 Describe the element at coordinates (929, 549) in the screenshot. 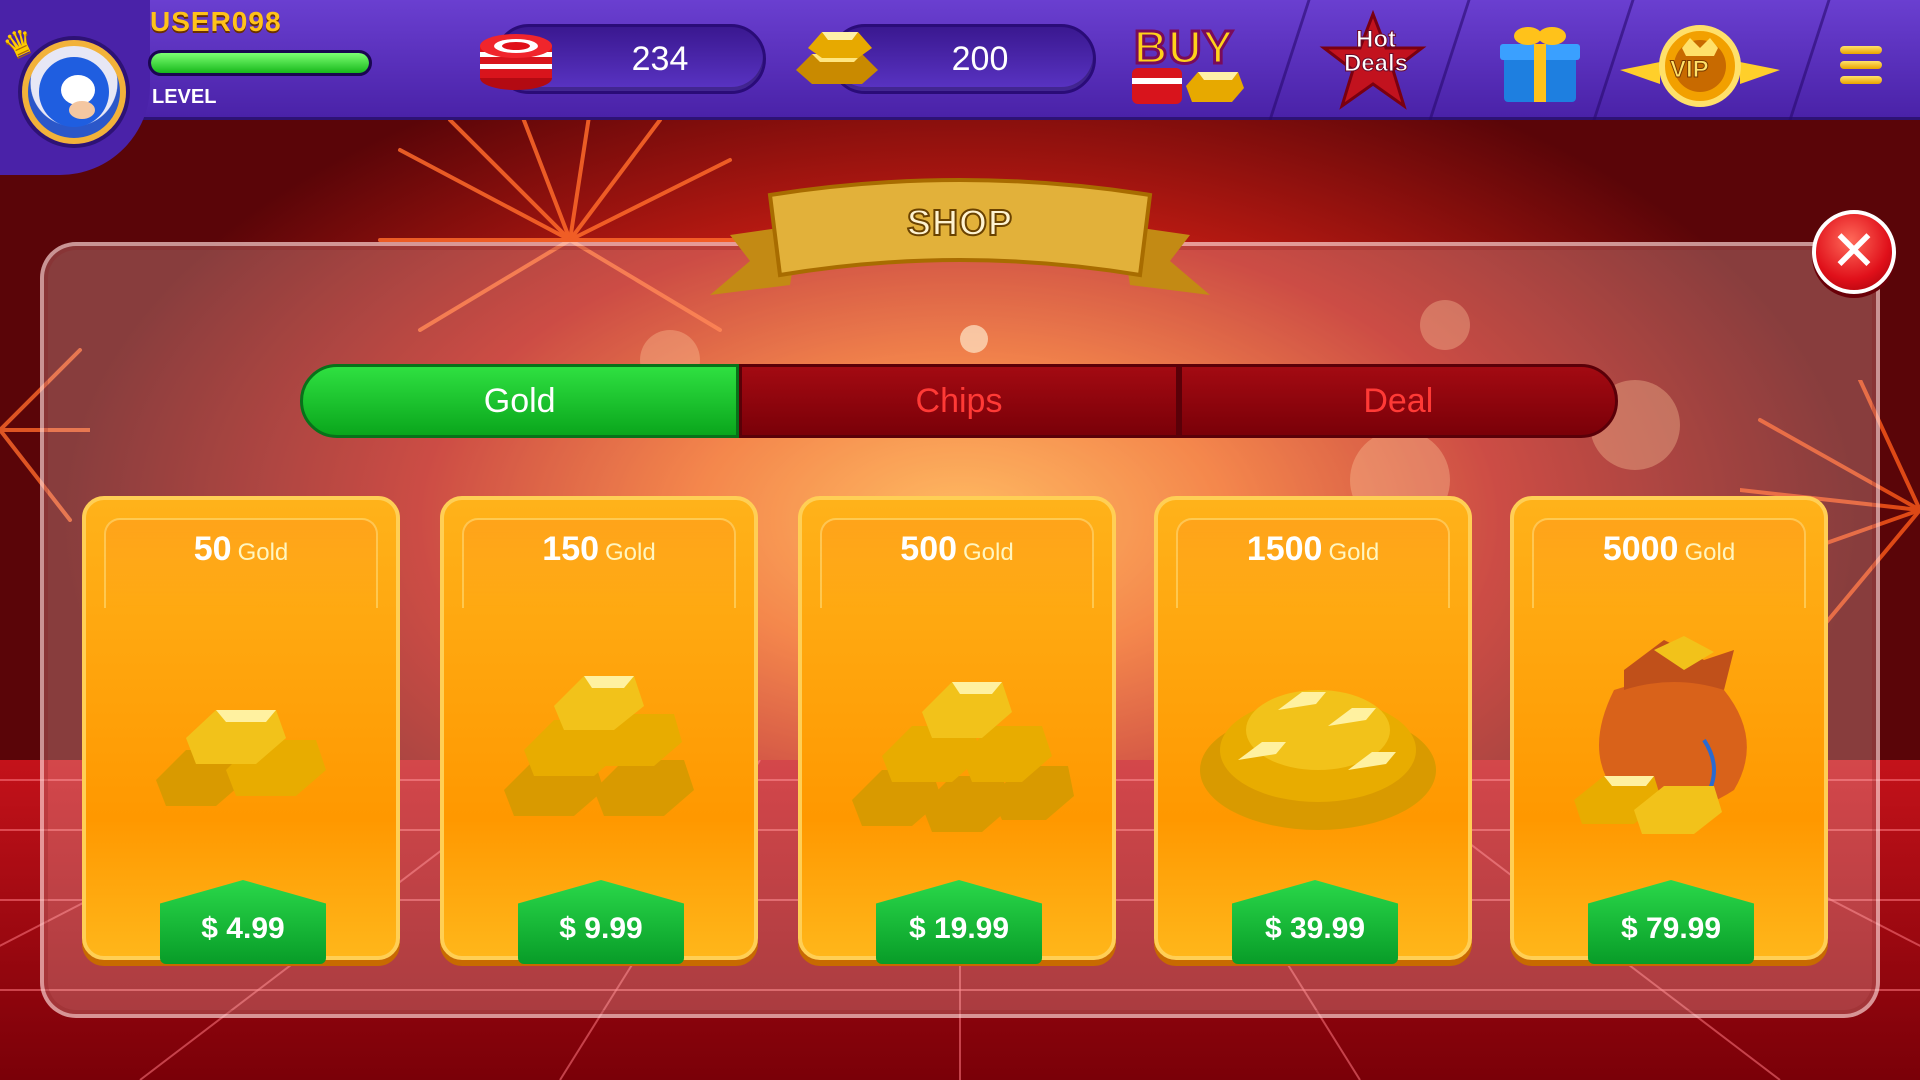

I see `item-amount-value: 500` at that location.